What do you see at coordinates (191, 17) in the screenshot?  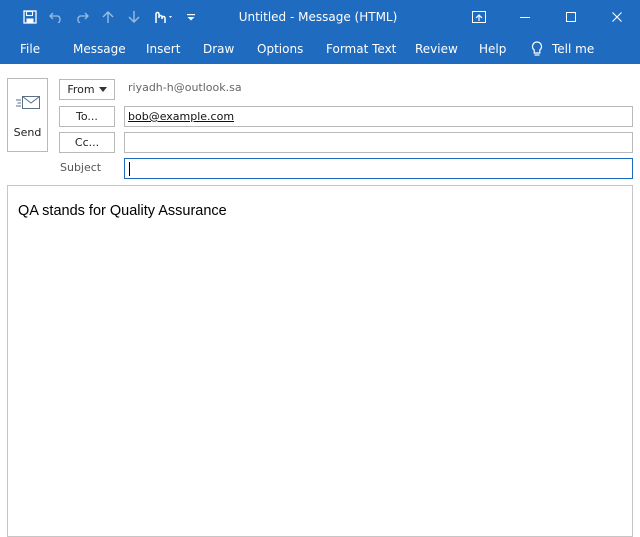 I see `customize-toolbar-icon` at bounding box center [191, 17].